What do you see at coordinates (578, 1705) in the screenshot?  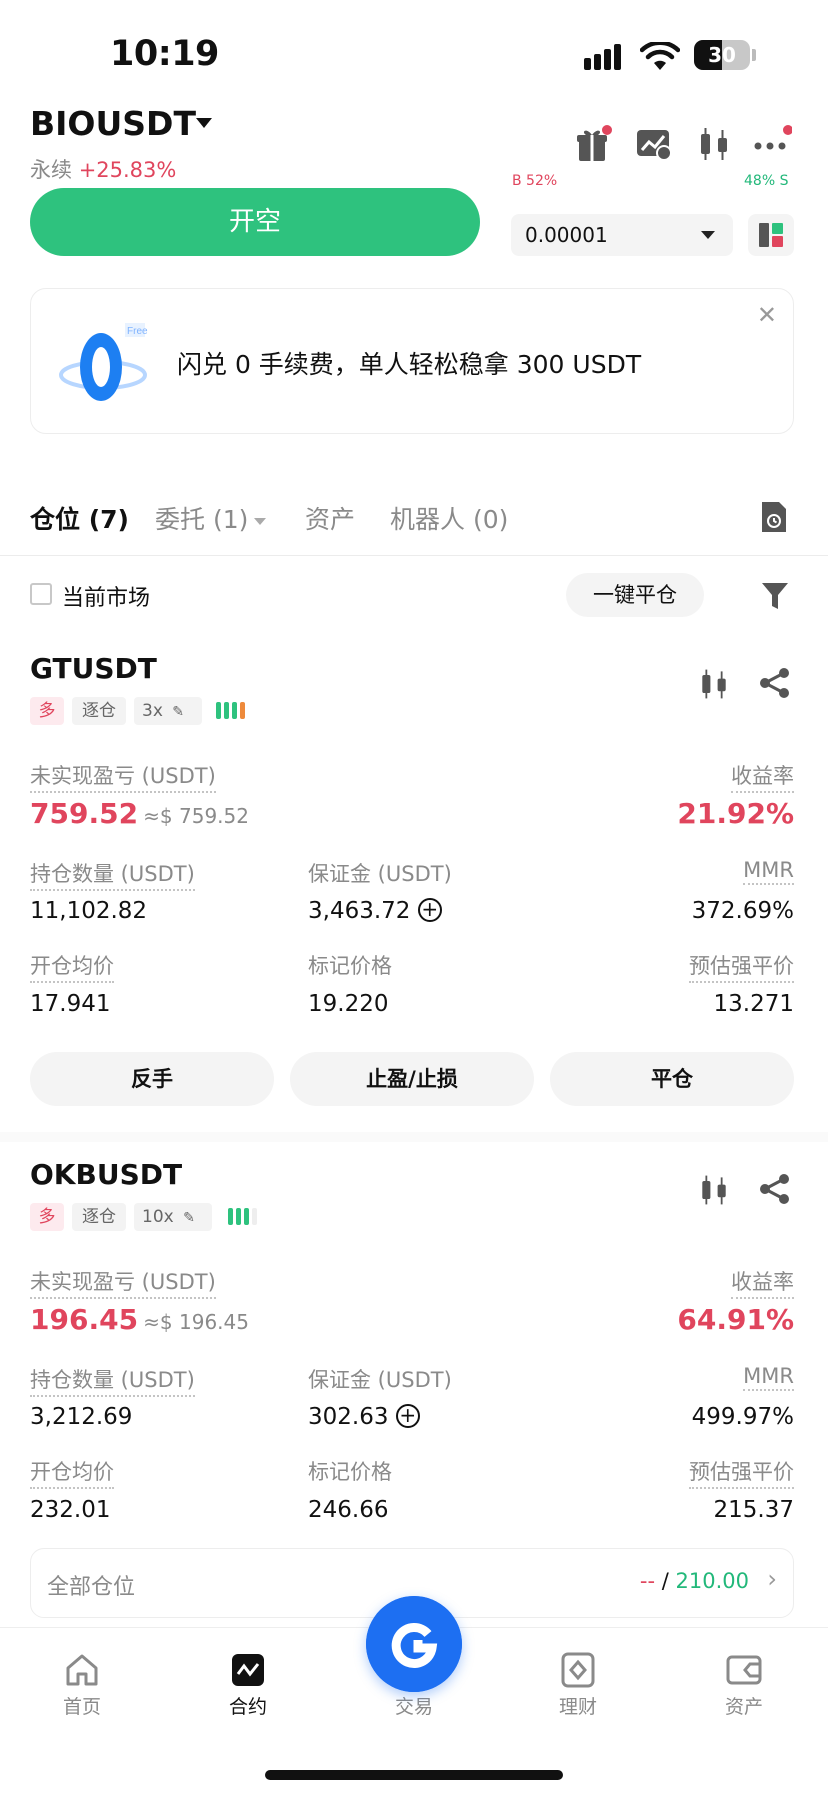 I see `nav-earn: 理财` at bounding box center [578, 1705].